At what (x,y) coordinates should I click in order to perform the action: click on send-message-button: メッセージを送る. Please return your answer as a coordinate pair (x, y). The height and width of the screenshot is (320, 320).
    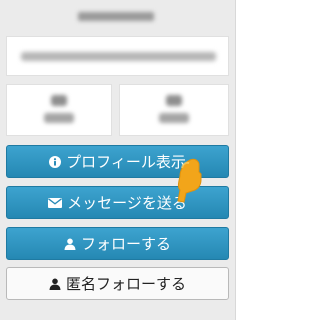
    Looking at the image, I should click on (117, 202).